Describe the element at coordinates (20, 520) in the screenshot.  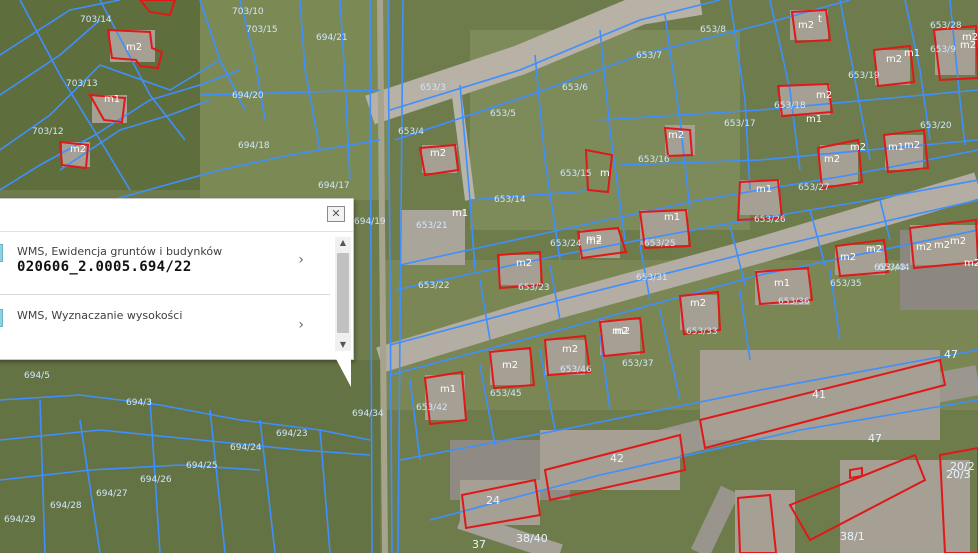
I see `parcel-label: 694/29` at that location.